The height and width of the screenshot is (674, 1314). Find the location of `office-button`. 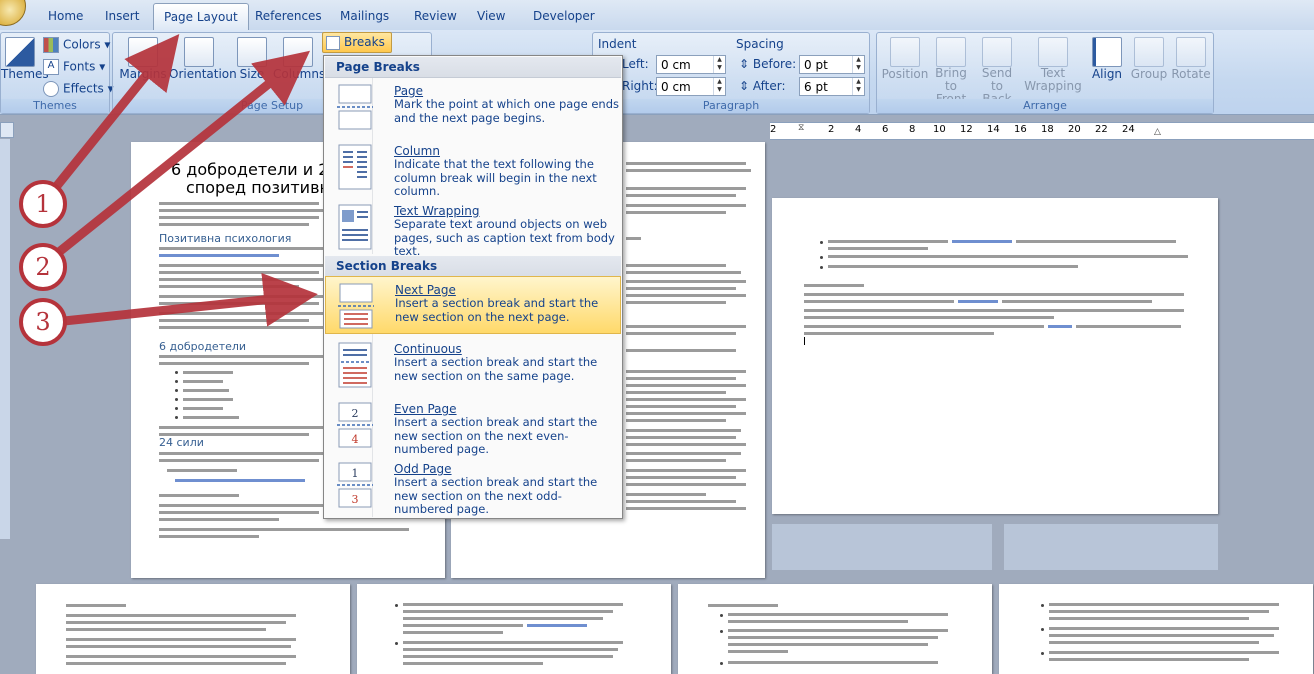

office-button is located at coordinates (13, 13).